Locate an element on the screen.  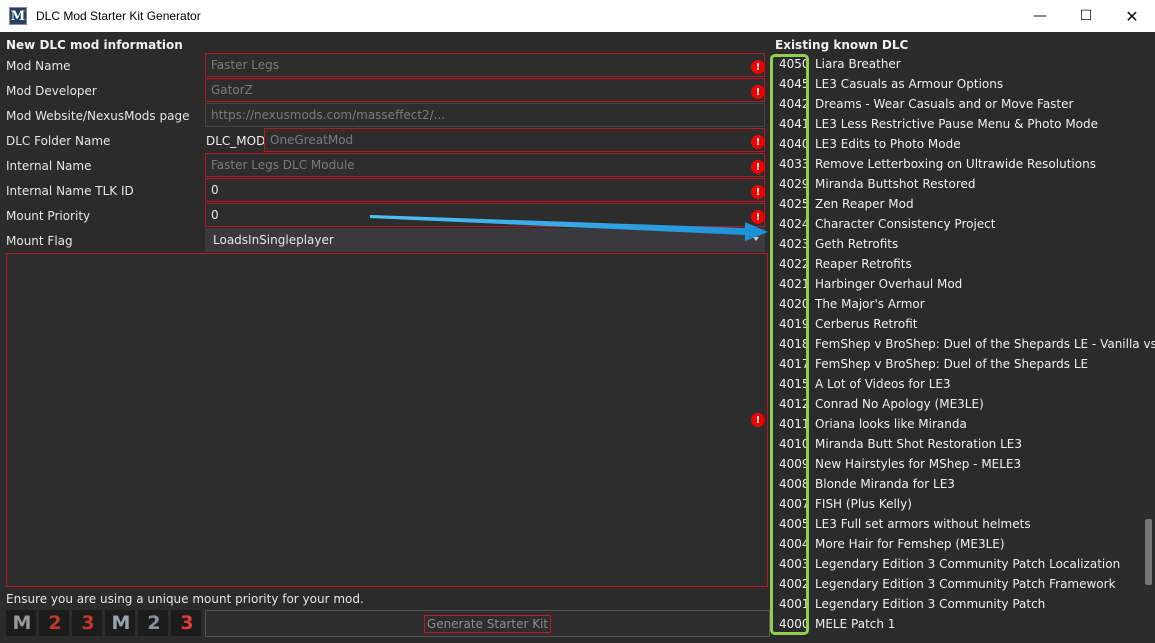
window-controls: — ☐ ✕ is located at coordinates (1086, 16).